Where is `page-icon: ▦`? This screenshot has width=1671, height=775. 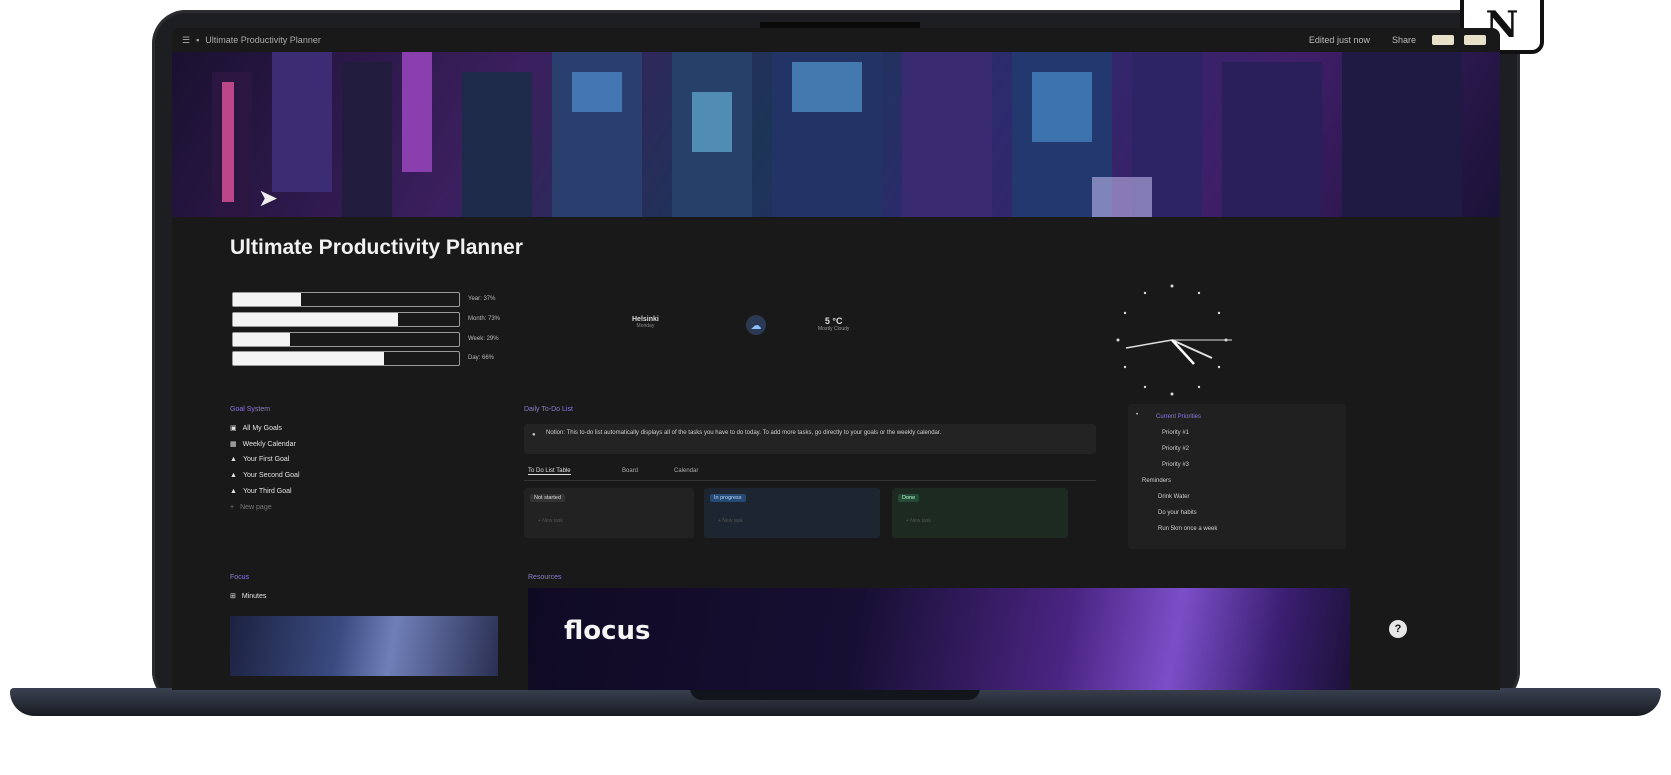
page-icon: ▦ is located at coordinates (233, 444).